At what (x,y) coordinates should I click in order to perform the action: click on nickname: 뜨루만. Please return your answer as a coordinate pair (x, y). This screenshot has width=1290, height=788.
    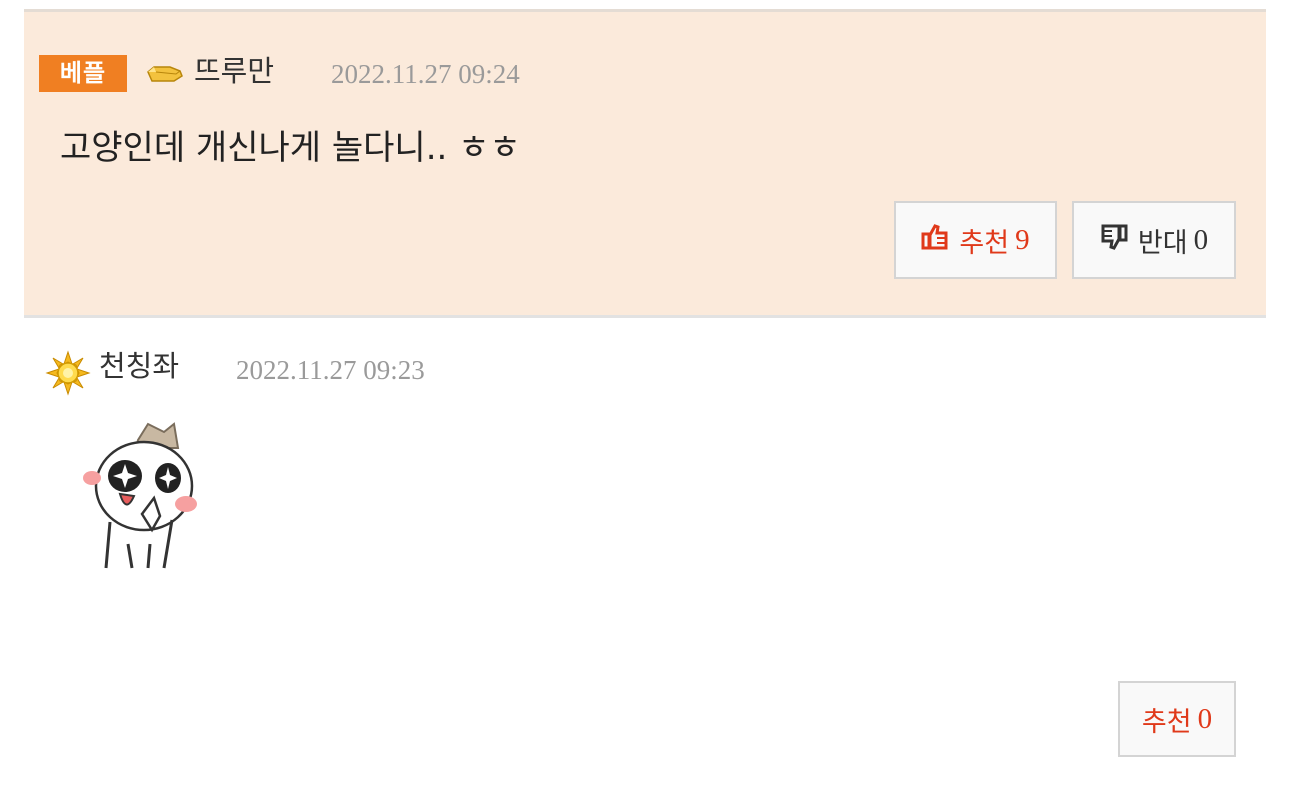
    Looking at the image, I should click on (234, 71).